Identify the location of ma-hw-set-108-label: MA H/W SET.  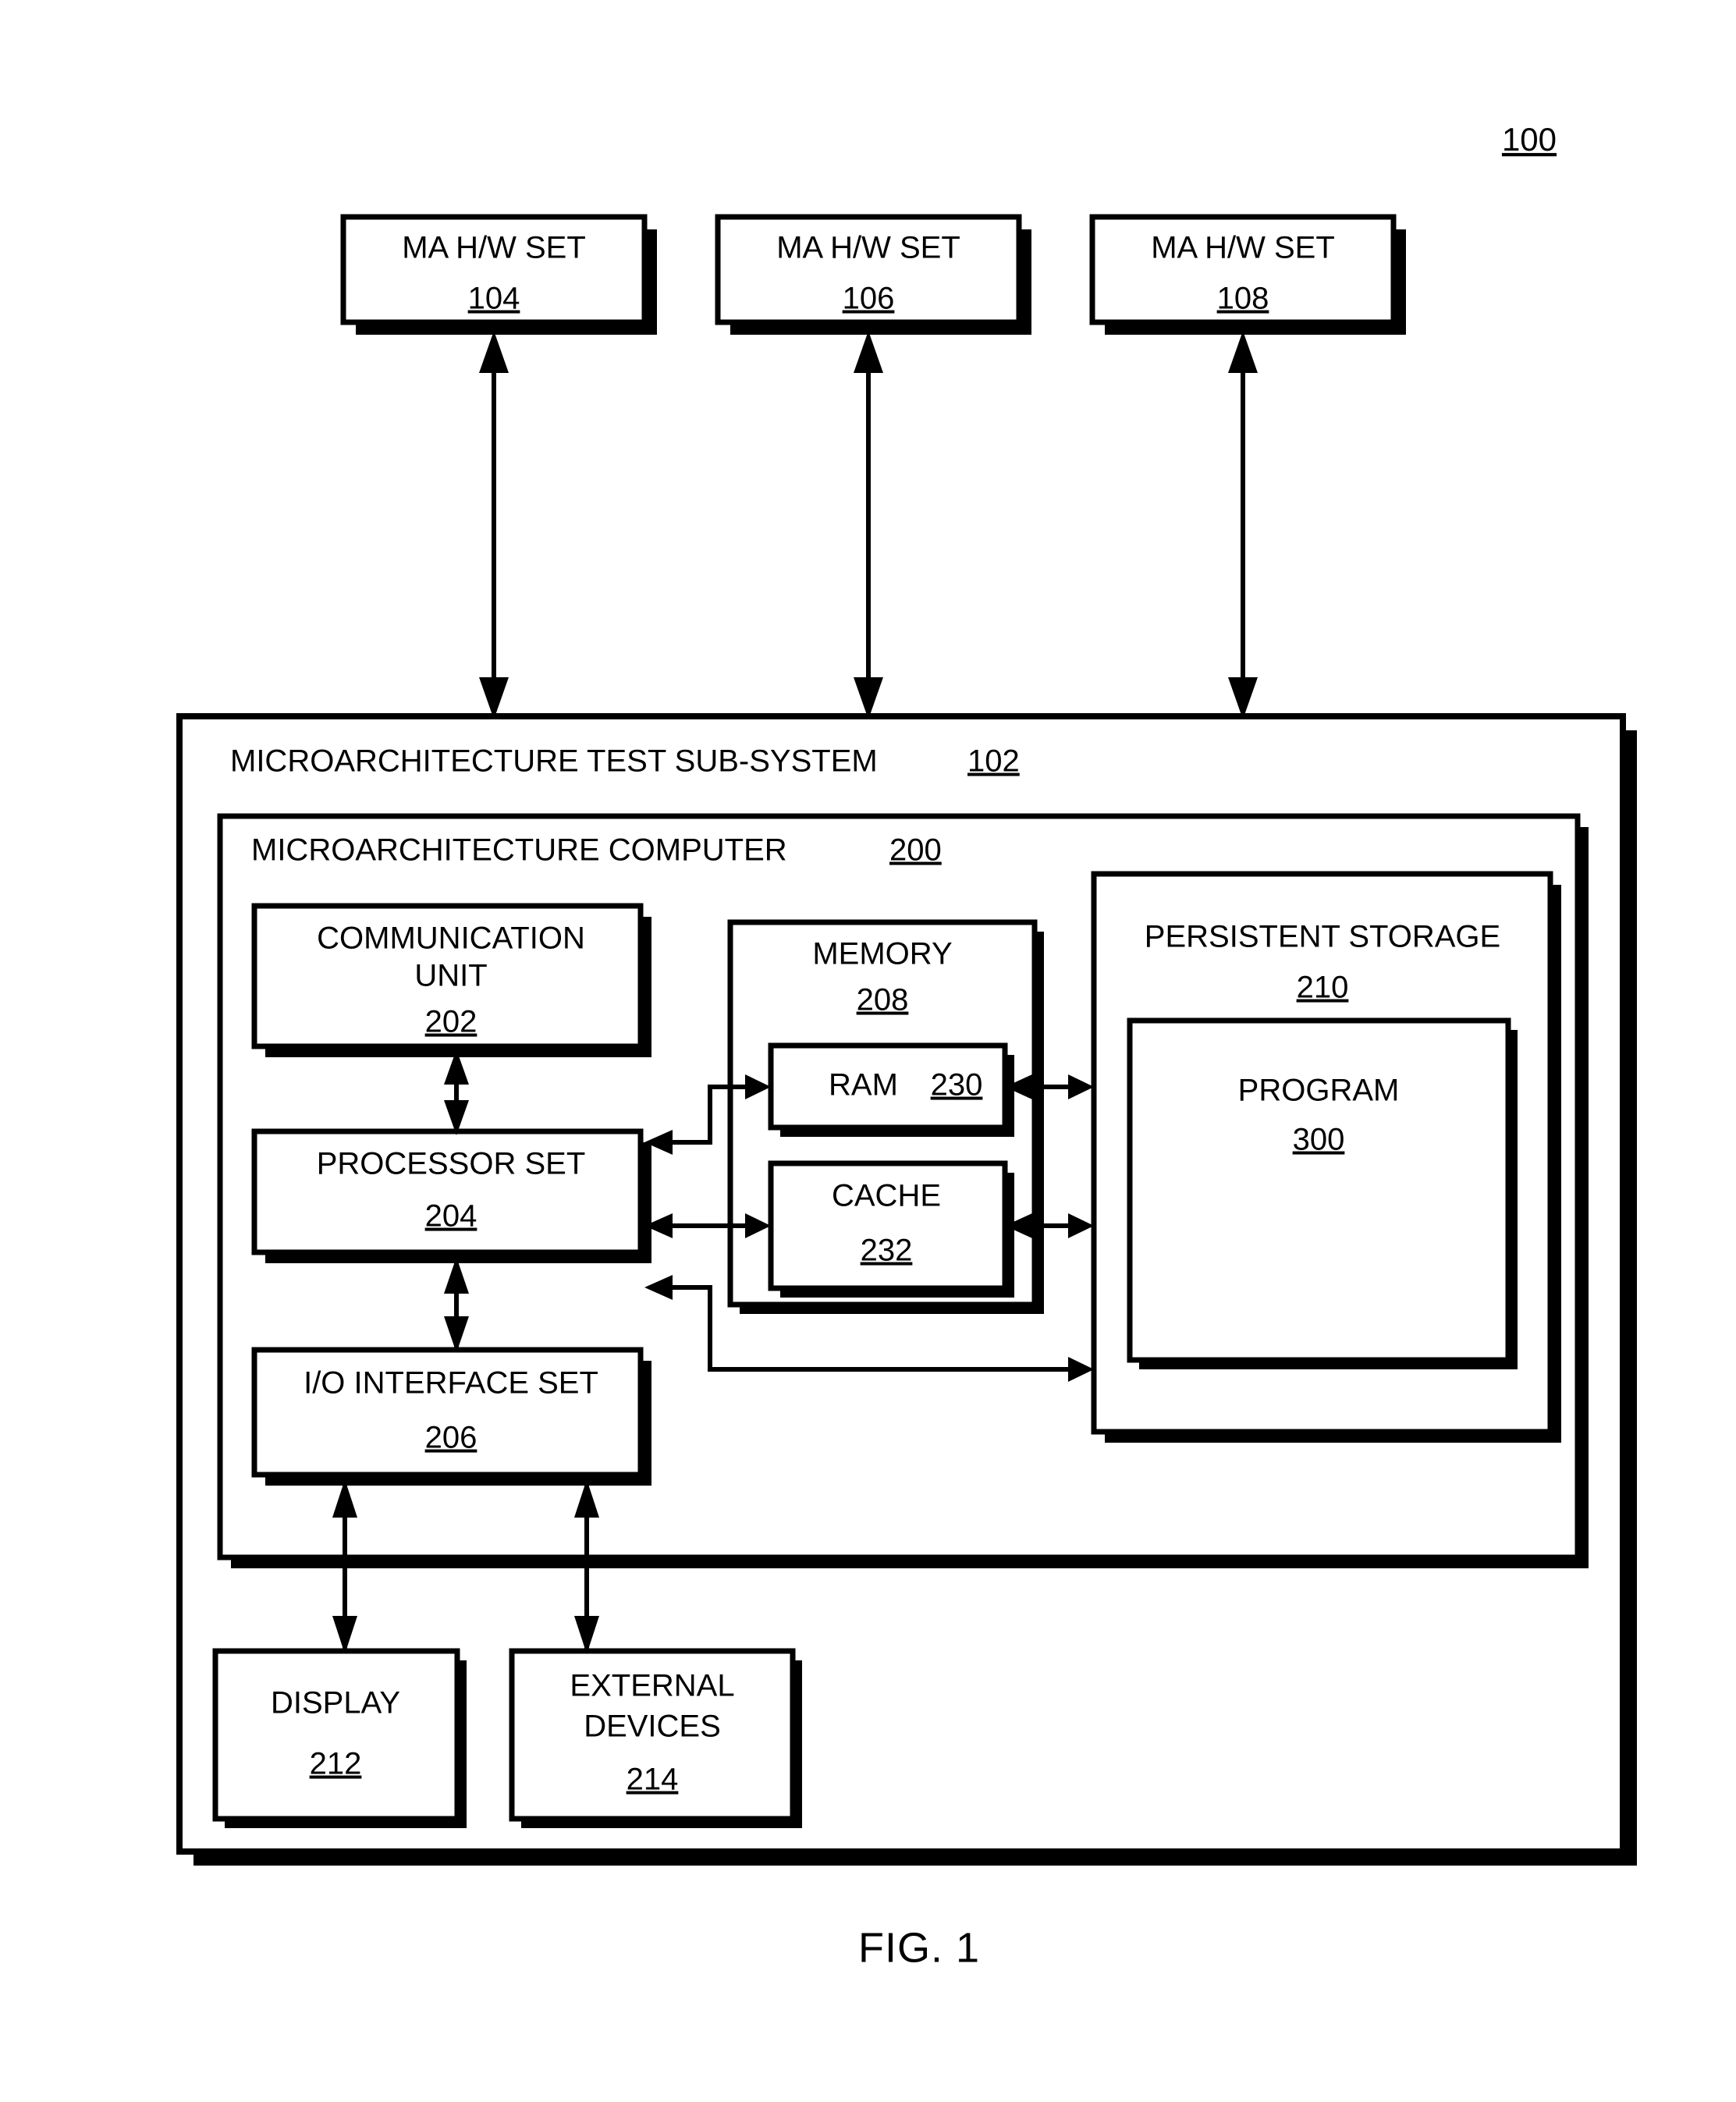
(1243, 248).